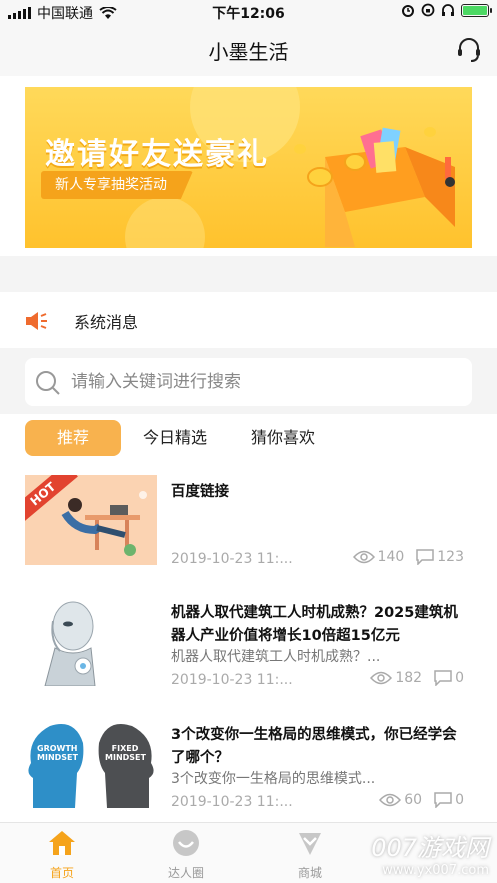  Describe the element at coordinates (428, 10) in the screenshot. I see `rotation-lock-icon` at that location.